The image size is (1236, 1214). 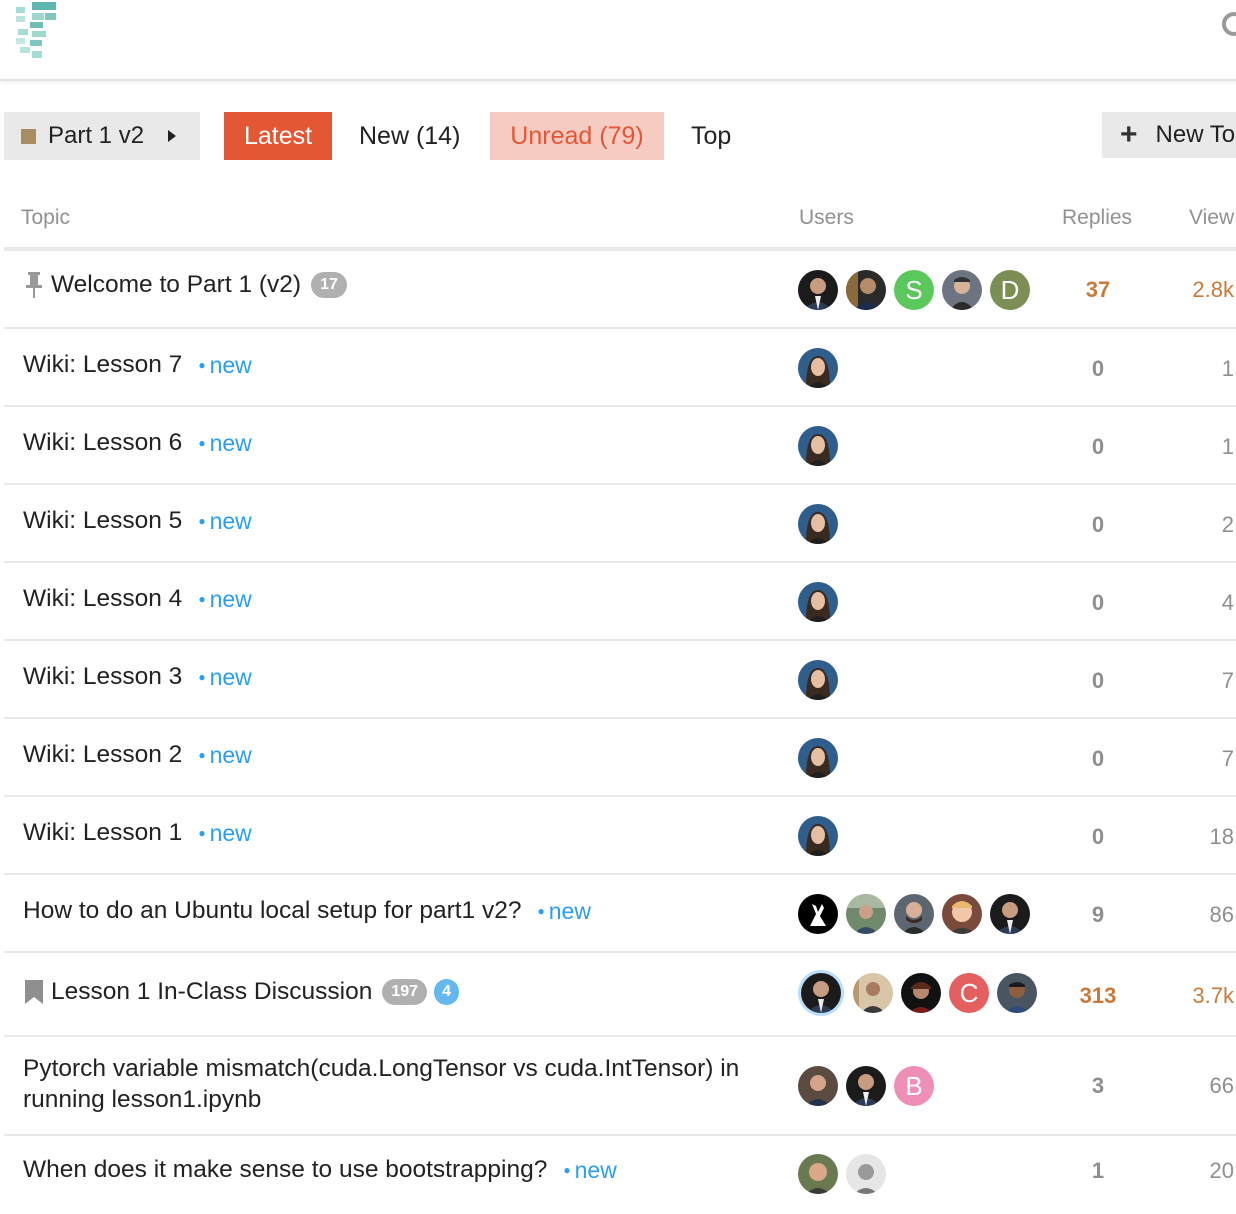 I want to click on replies-count: 313, so click(x=1098, y=996).